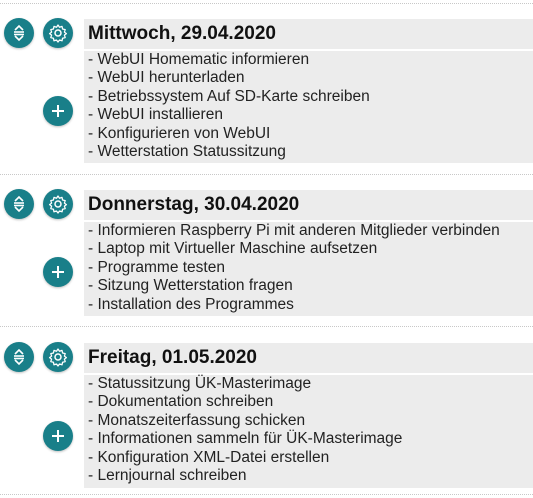 The height and width of the screenshot is (498, 533). Describe the element at coordinates (182, 33) in the screenshot. I see `day-title: Mittwoch, 29.04.2020` at that location.